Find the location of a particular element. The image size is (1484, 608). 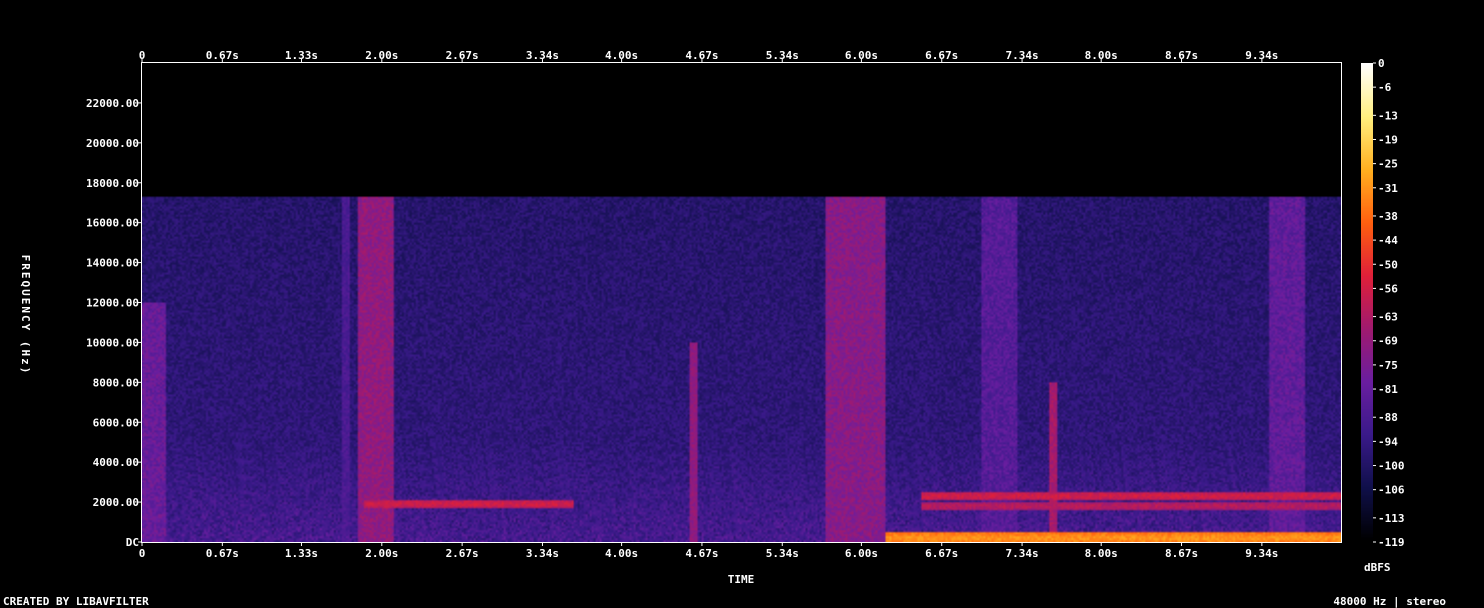

x-tick-label-top: 1.33s is located at coordinates (301, 55).